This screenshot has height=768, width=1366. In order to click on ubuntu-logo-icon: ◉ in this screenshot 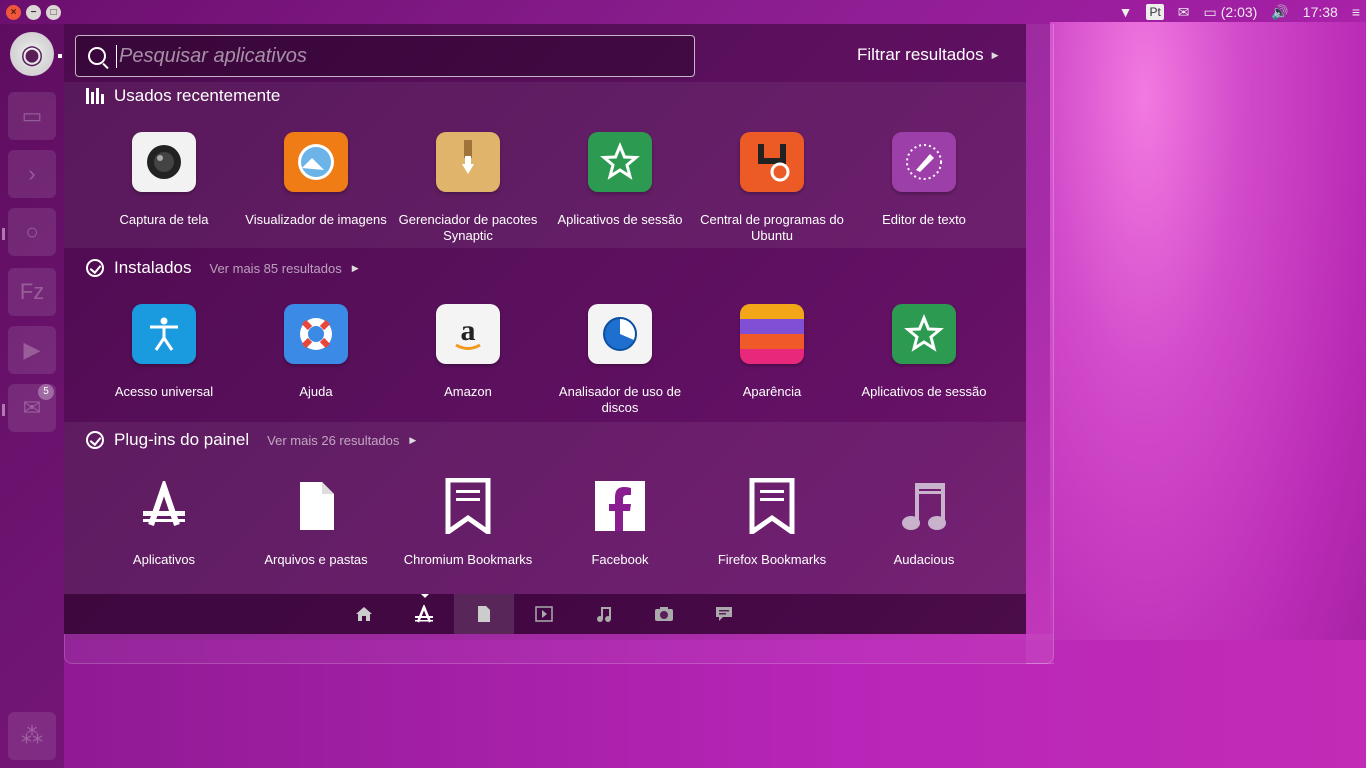, I will do `click(32, 54)`.